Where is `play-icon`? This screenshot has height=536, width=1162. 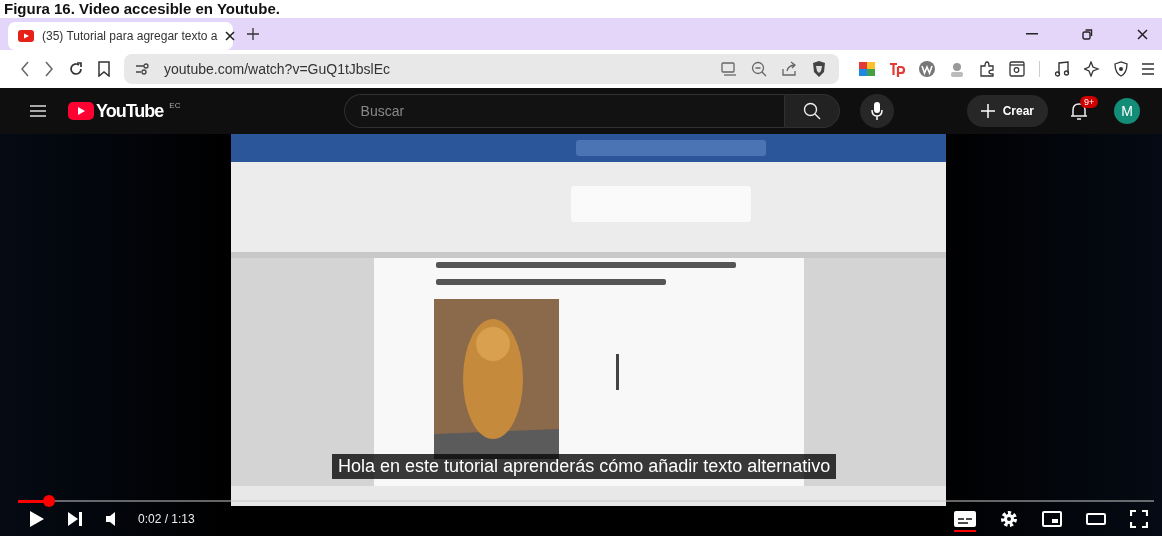
play-icon is located at coordinates (37, 519).